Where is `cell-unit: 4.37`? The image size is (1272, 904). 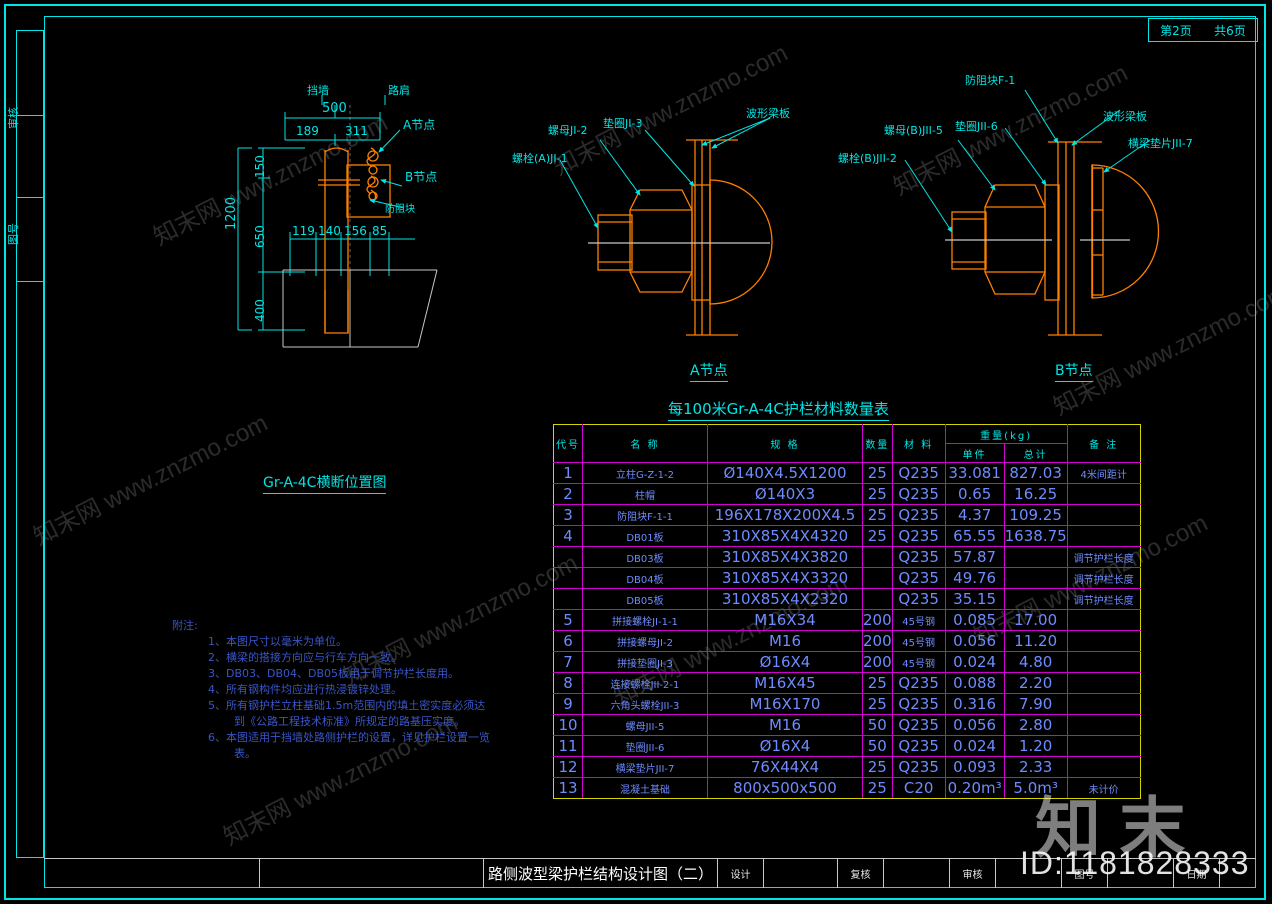
cell-unit: 4.37 is located at coordinates (974, 515).